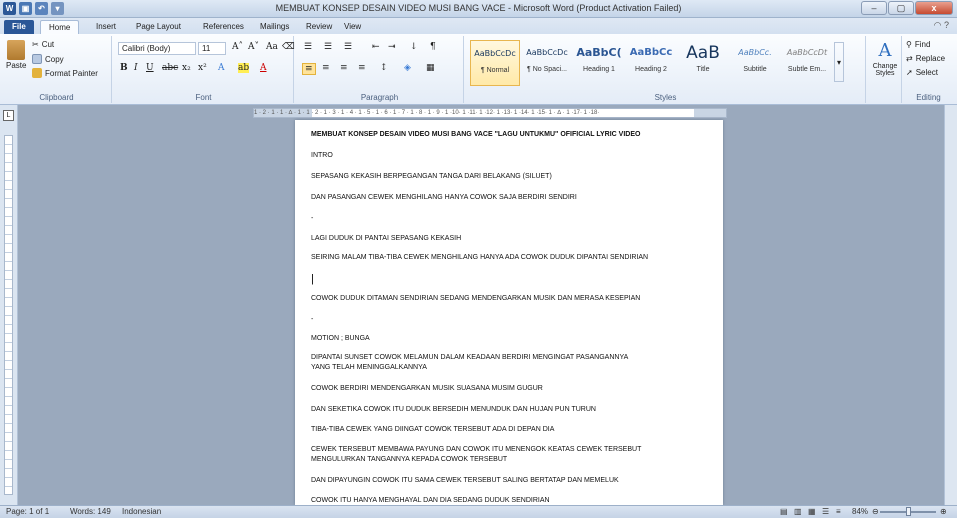 This screenshot has height=518, width=957. I want to click on font-color-icon: A, so click(263, 68).